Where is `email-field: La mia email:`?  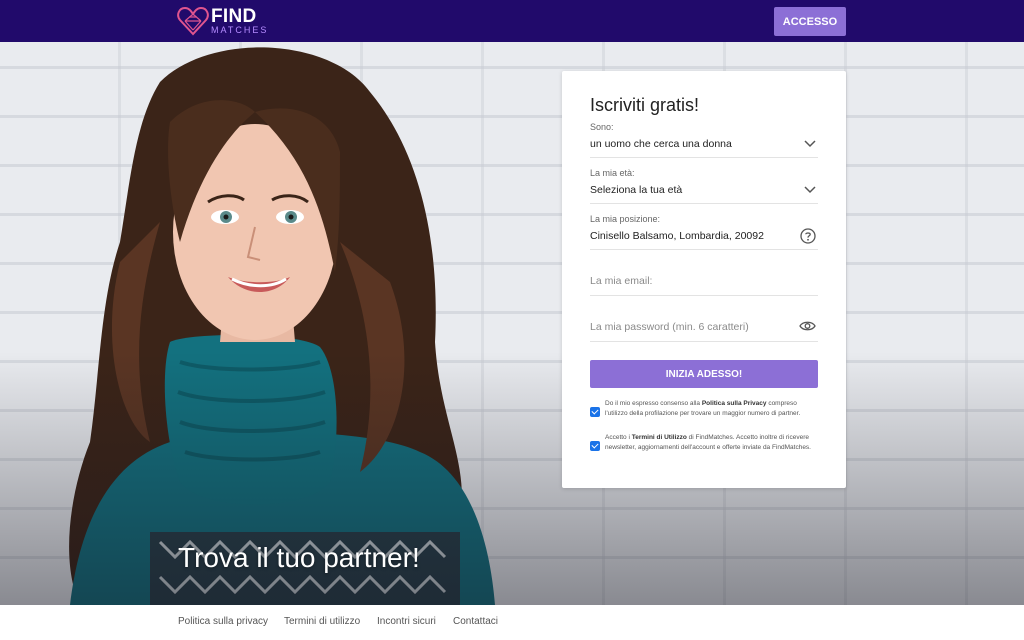
email-field: La mia email: is located at coordinates (704, 285).